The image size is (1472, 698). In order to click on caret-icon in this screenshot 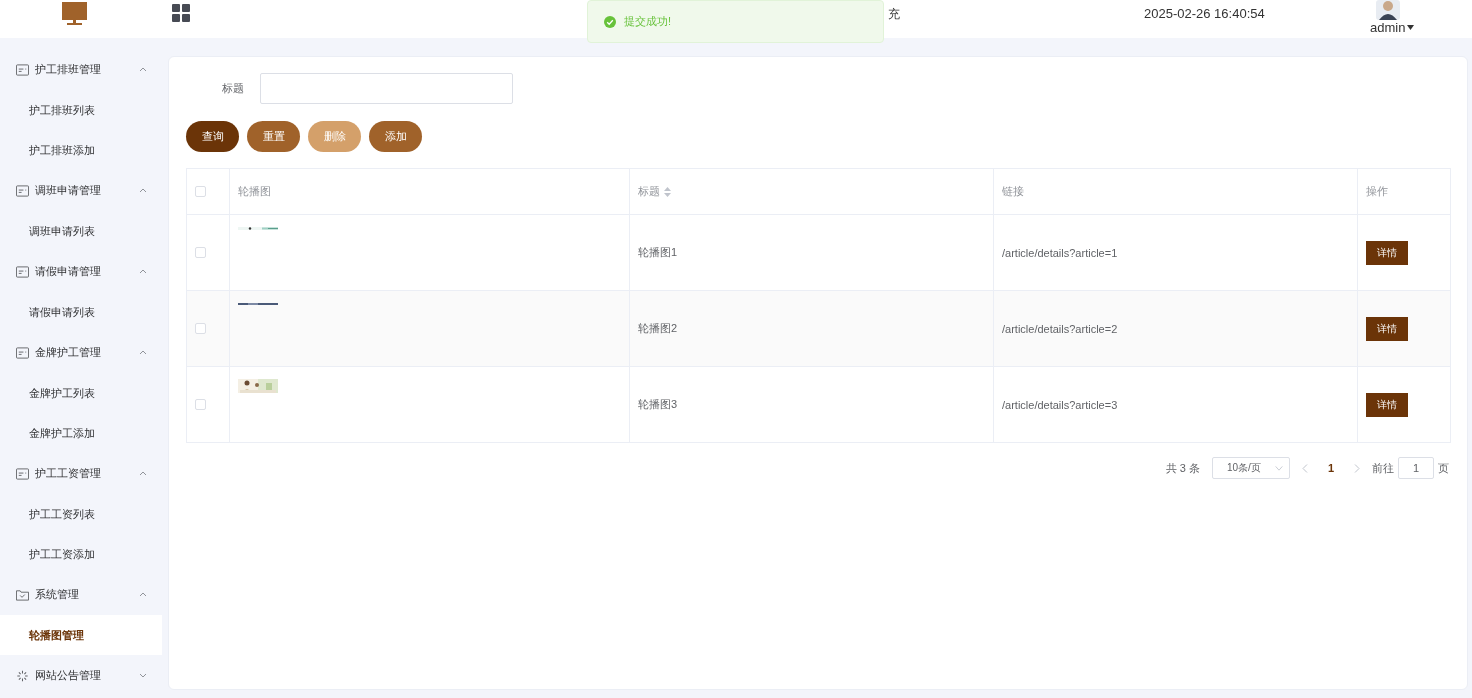, I will do `click(1411, 27)`.